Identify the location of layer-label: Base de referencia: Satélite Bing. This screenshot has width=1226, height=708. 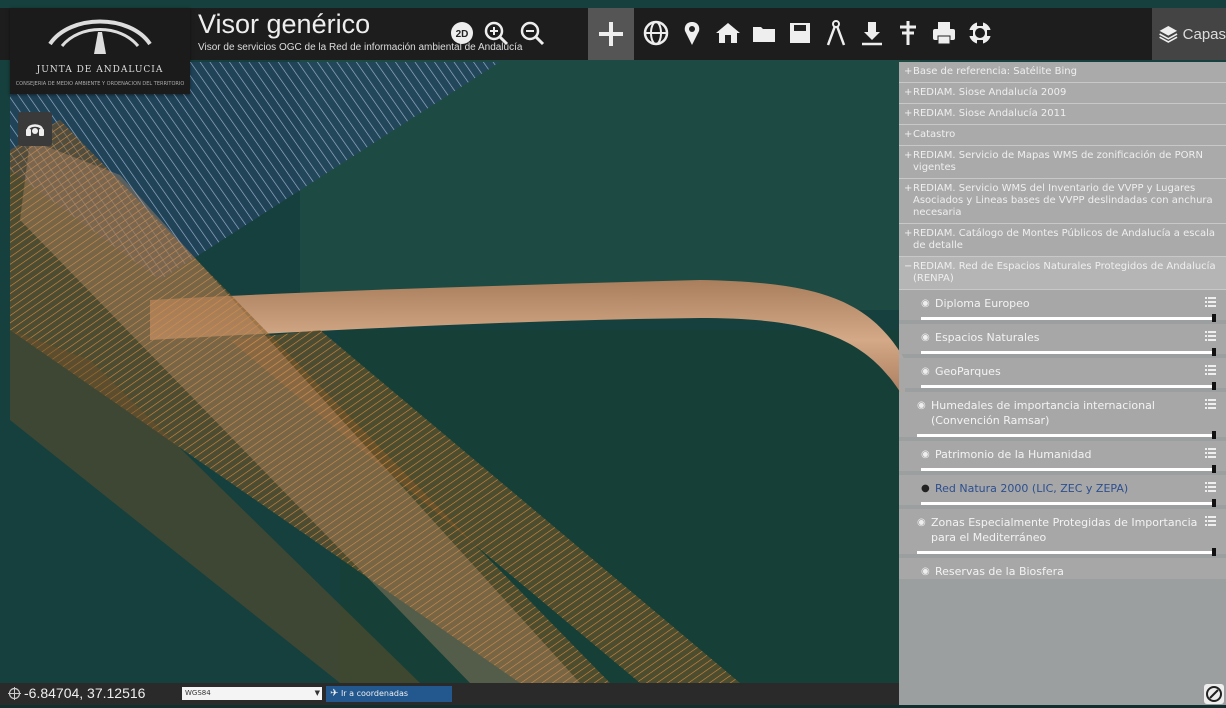
(995, 71).